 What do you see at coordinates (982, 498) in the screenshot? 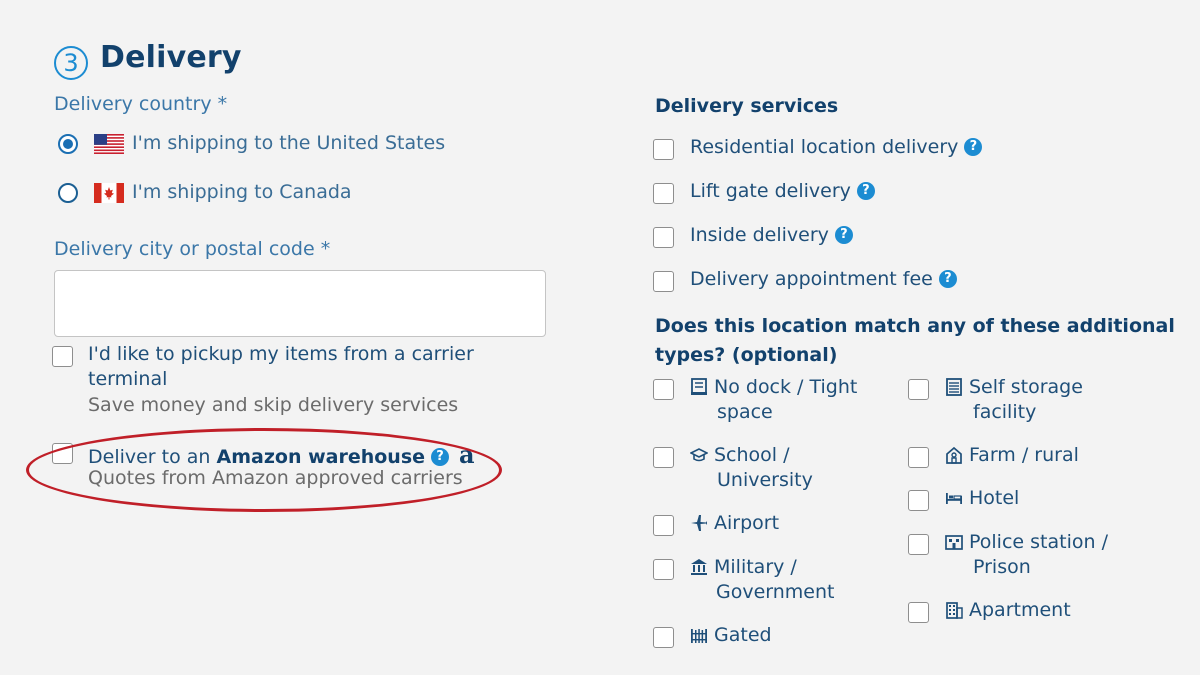
I see `hotel-label: Hotel` at bounding box center [982, 498].